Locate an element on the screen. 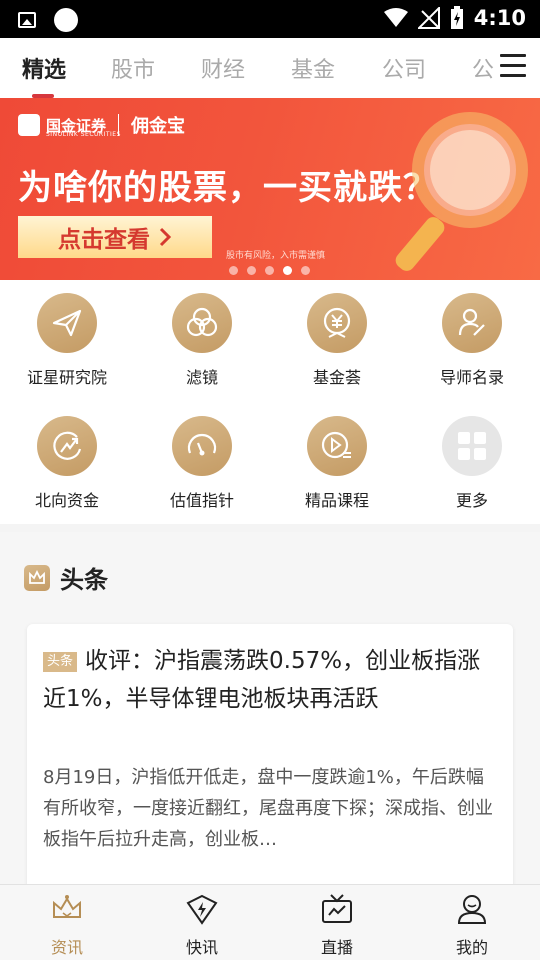 The image size is (540, 960). shortcut-label: 更多 is located at coordinates (471, 500).